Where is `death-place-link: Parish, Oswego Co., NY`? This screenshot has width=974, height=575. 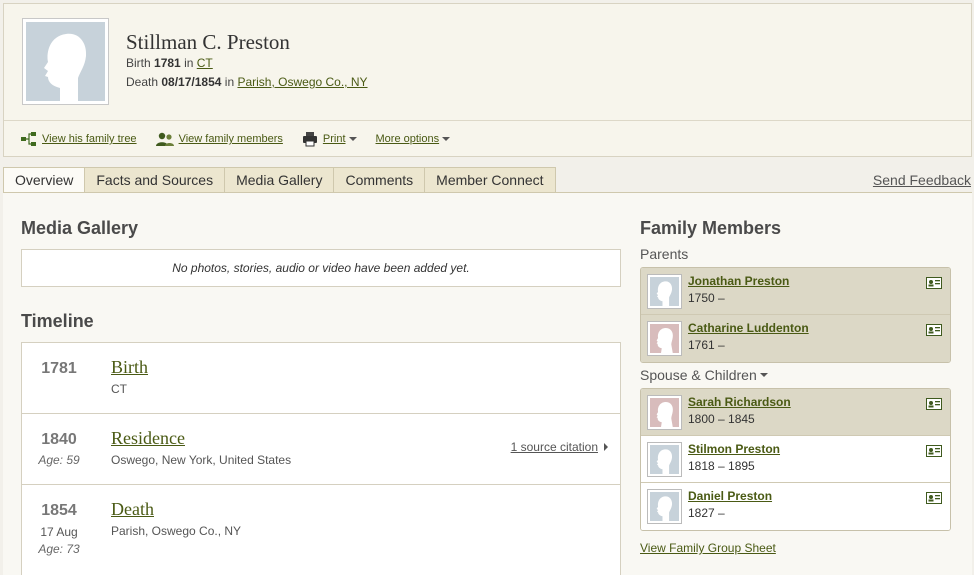
death-place-link: Parish, Oswego Co., NY is located at coordinates (302, 82).